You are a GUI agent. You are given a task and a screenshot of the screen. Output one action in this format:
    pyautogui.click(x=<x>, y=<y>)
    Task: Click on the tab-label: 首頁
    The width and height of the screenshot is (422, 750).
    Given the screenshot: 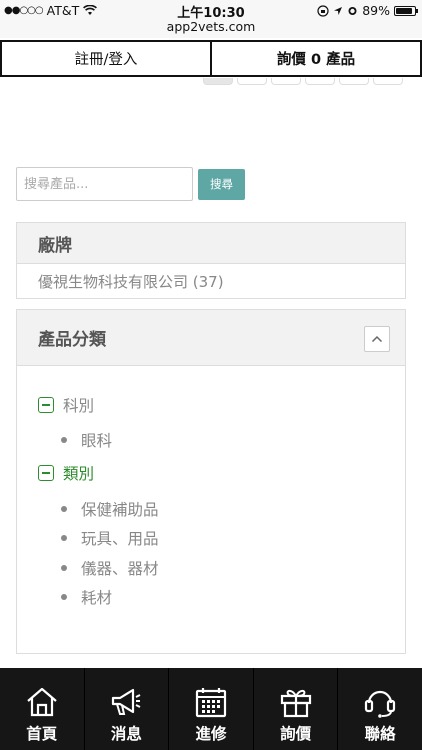 What is the action you would take?
    pyautogui.click(x=42, y=734)
    